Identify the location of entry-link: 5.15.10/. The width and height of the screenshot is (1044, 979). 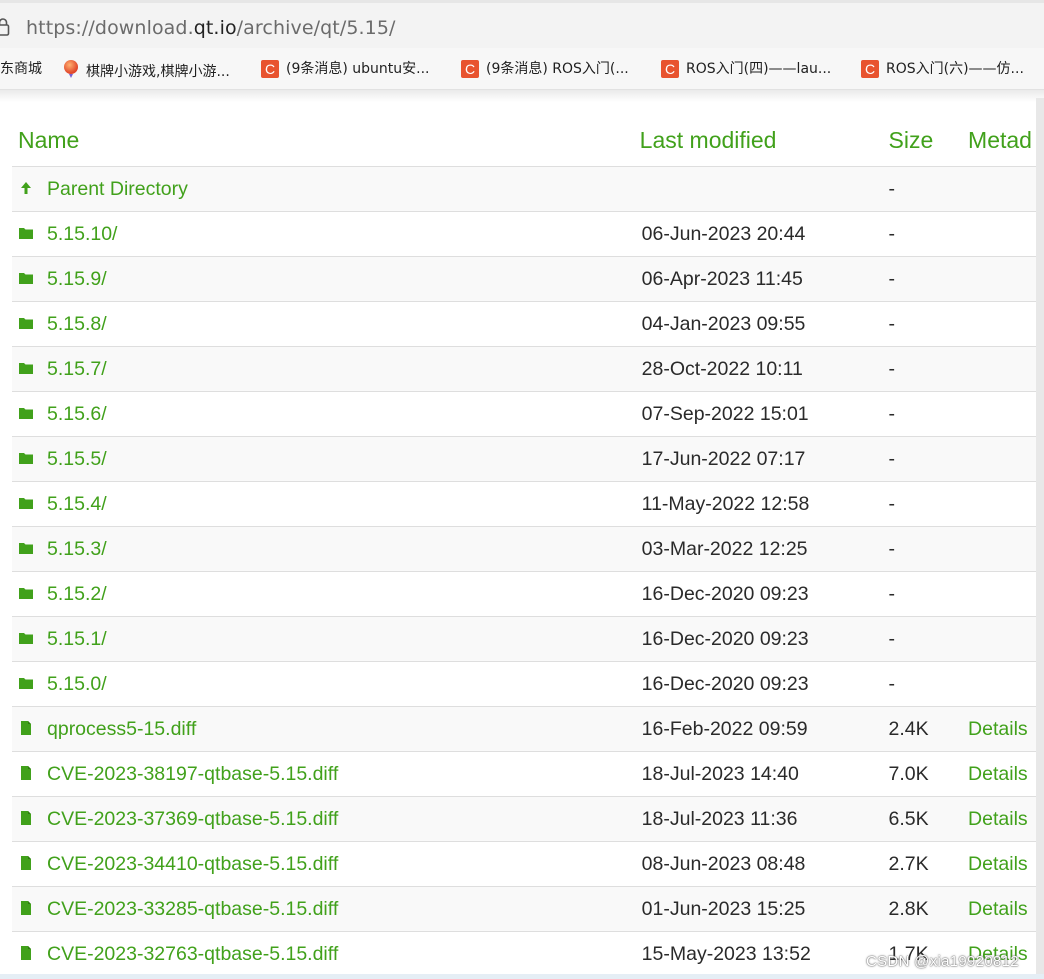
(82, 234).